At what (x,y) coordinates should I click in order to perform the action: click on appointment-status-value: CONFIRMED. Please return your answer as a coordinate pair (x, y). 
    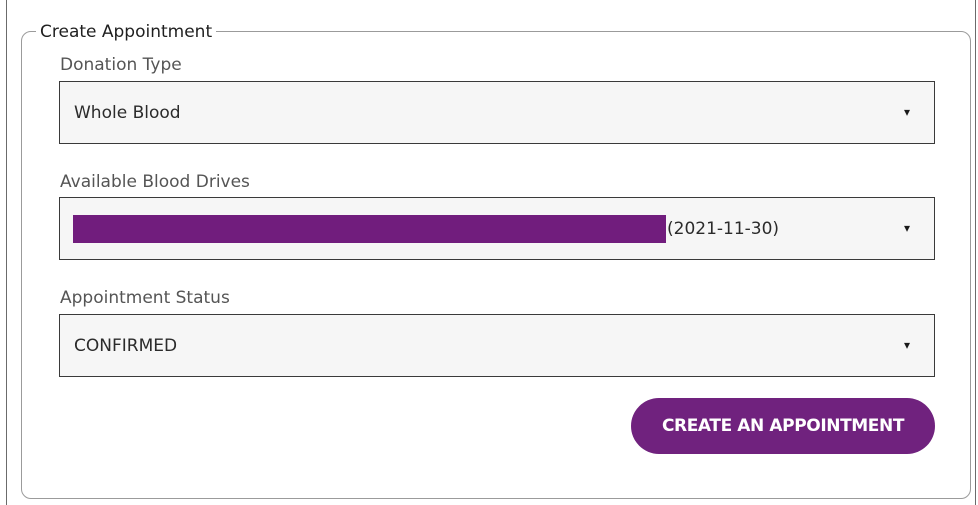
    Looking at the image, I should click on (126, 346).